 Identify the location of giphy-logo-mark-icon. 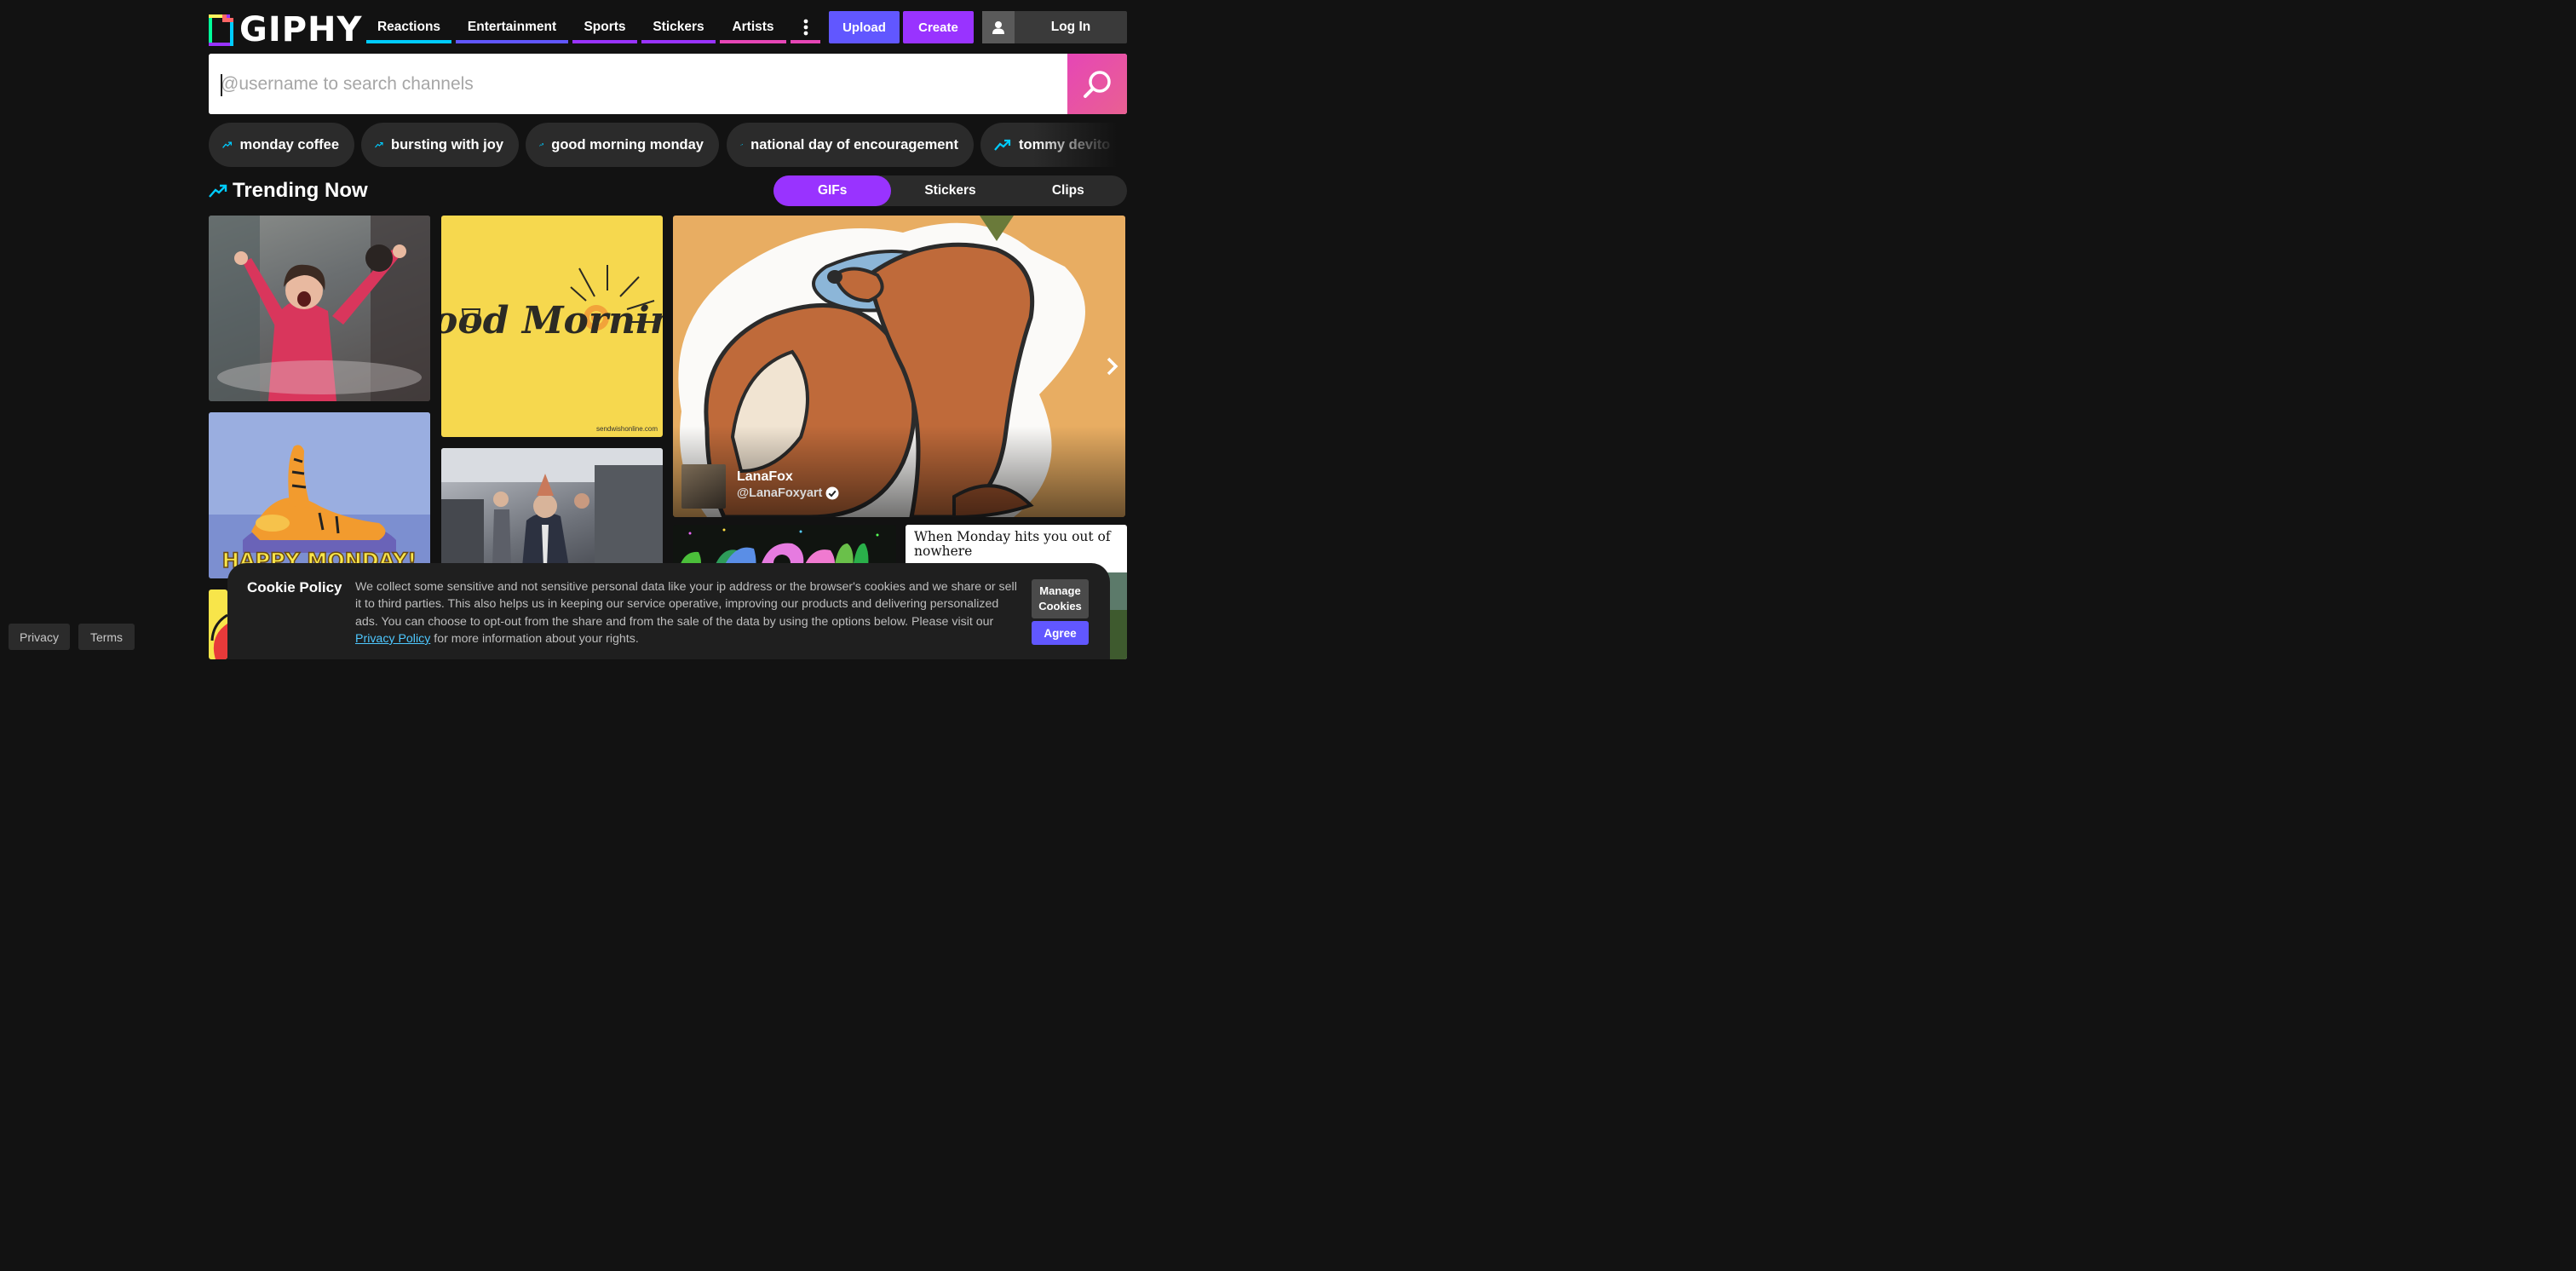
(221, 30).